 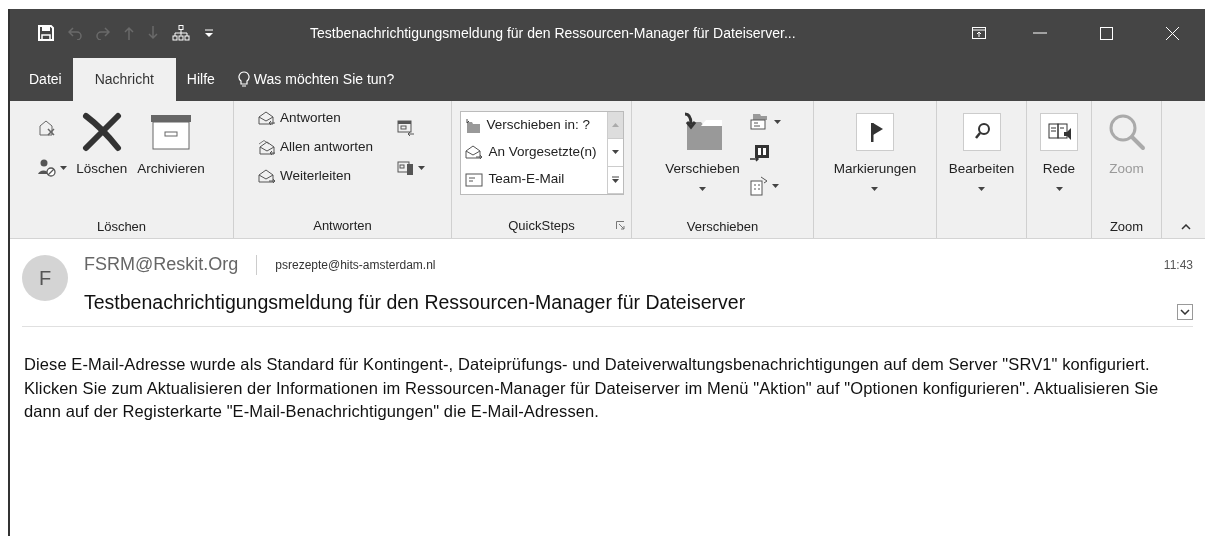 What do you see at coordinates (875, 132) in the screenshot?
I see `flag-icon` at bounding box center [875, 132].